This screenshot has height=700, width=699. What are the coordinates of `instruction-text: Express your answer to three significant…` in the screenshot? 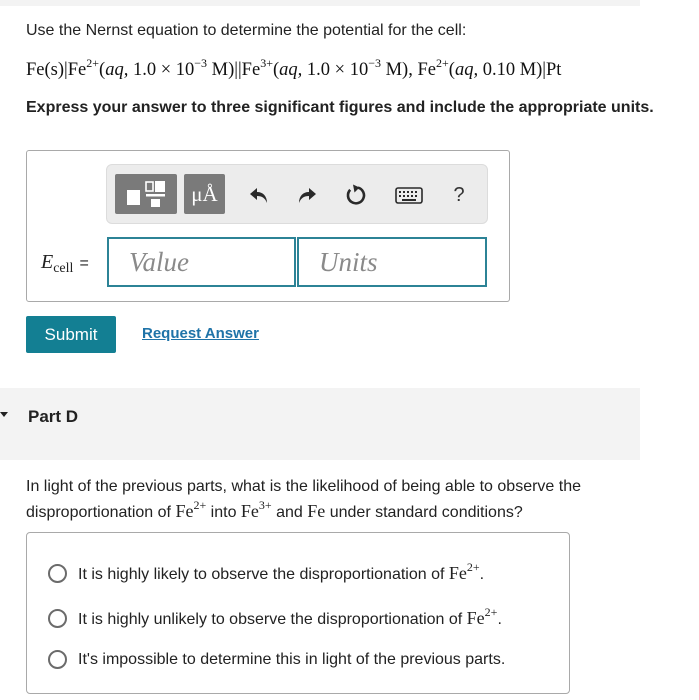 It's located at (340, 107).